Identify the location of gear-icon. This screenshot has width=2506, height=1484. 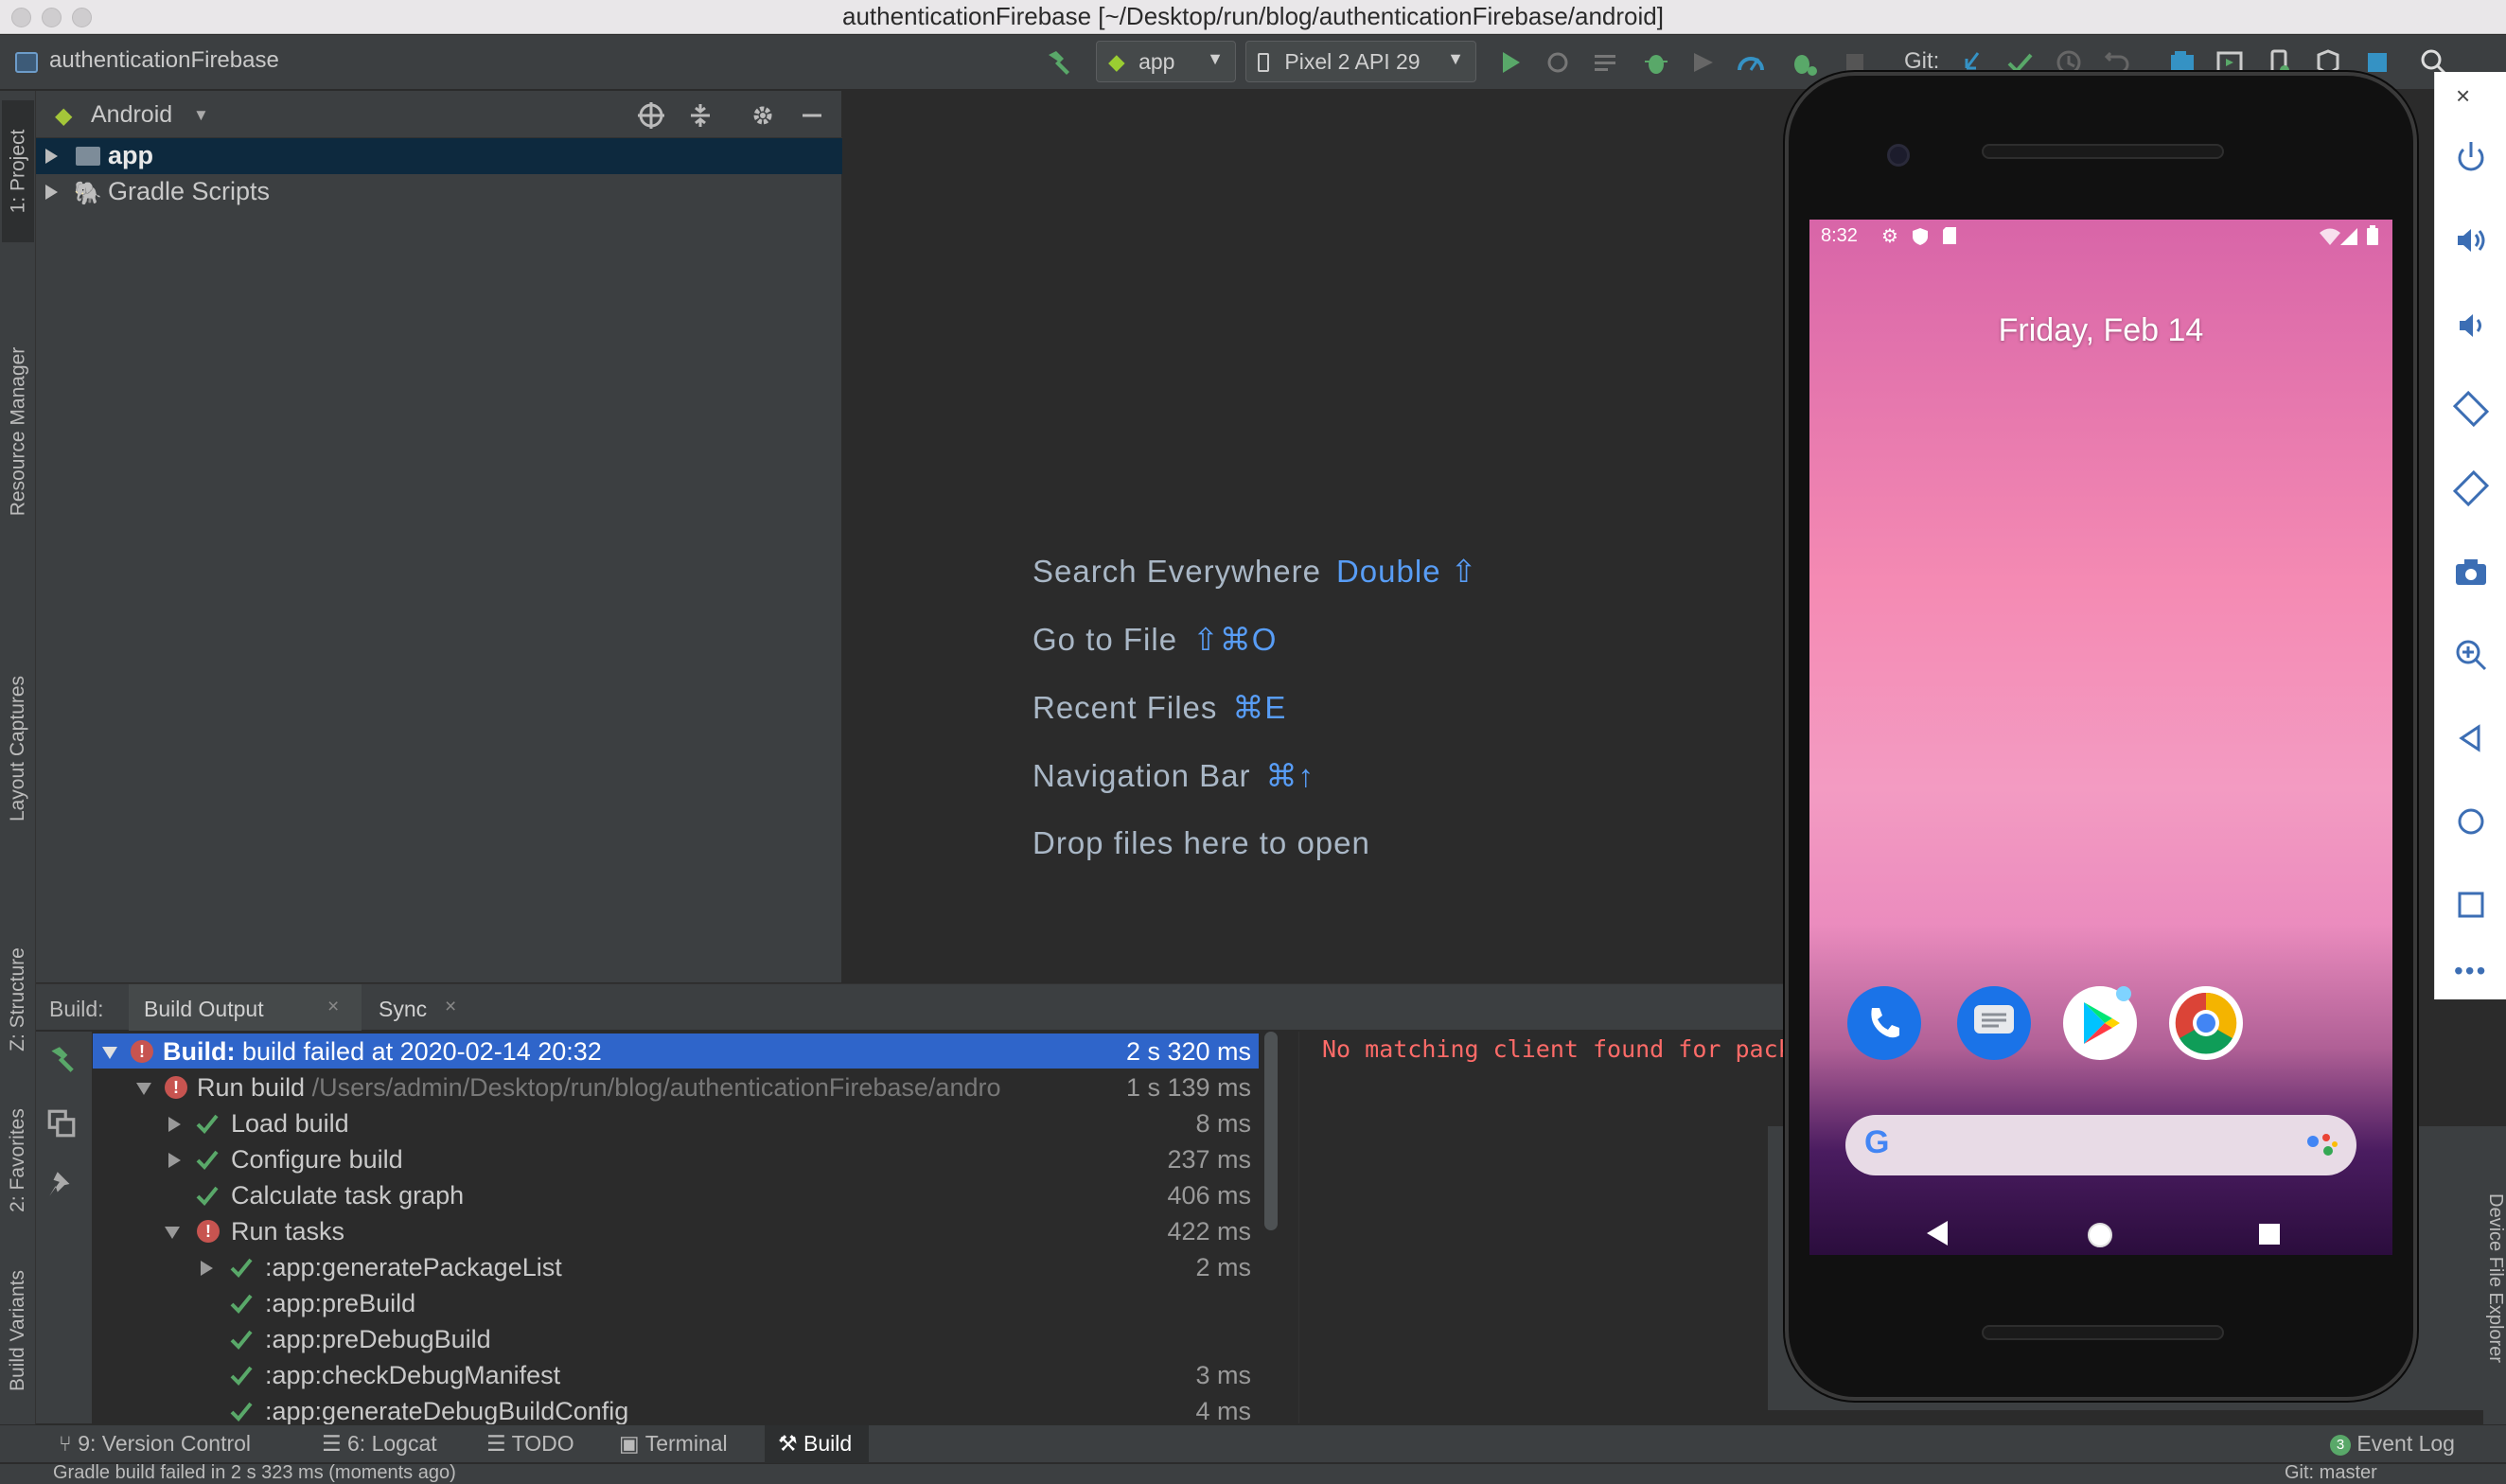
(763, 115).